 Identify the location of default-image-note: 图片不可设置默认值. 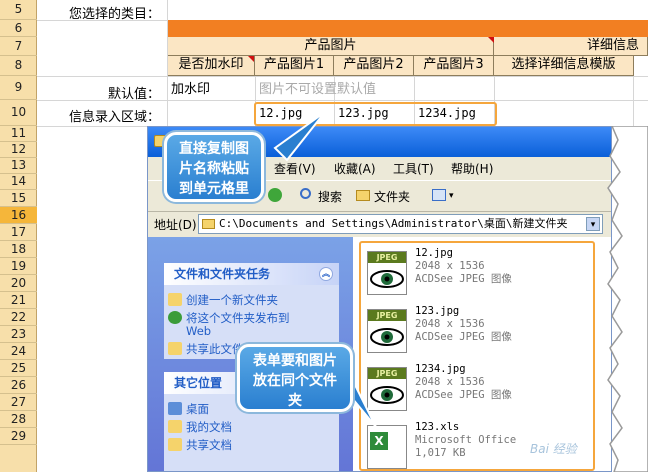
(318, 89).